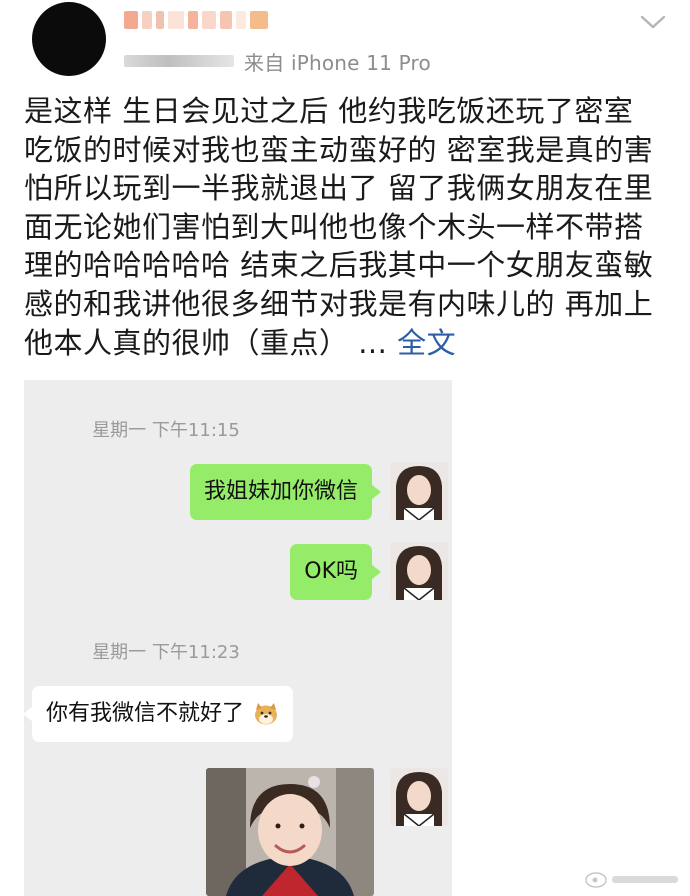 The width and height of the screenshot is (690, 896). What do you see at coordinates (426, 343) in the screenshot?
I see `expand-full-text-link: 全文` at bounding box center [426, 343].